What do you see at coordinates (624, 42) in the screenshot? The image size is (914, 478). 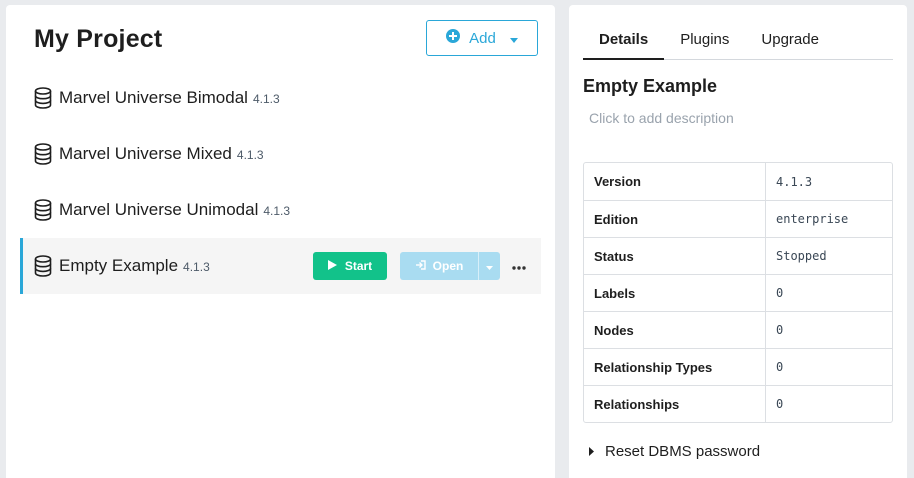 I see `tab-details: Details` at bounding box center [624, 42].